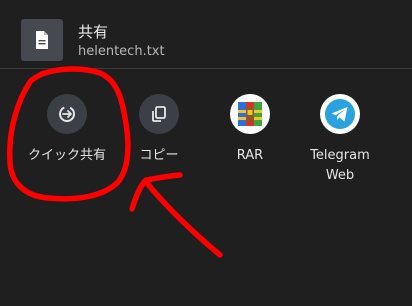  I want to click on quick-share-icon, so click(67, 114).